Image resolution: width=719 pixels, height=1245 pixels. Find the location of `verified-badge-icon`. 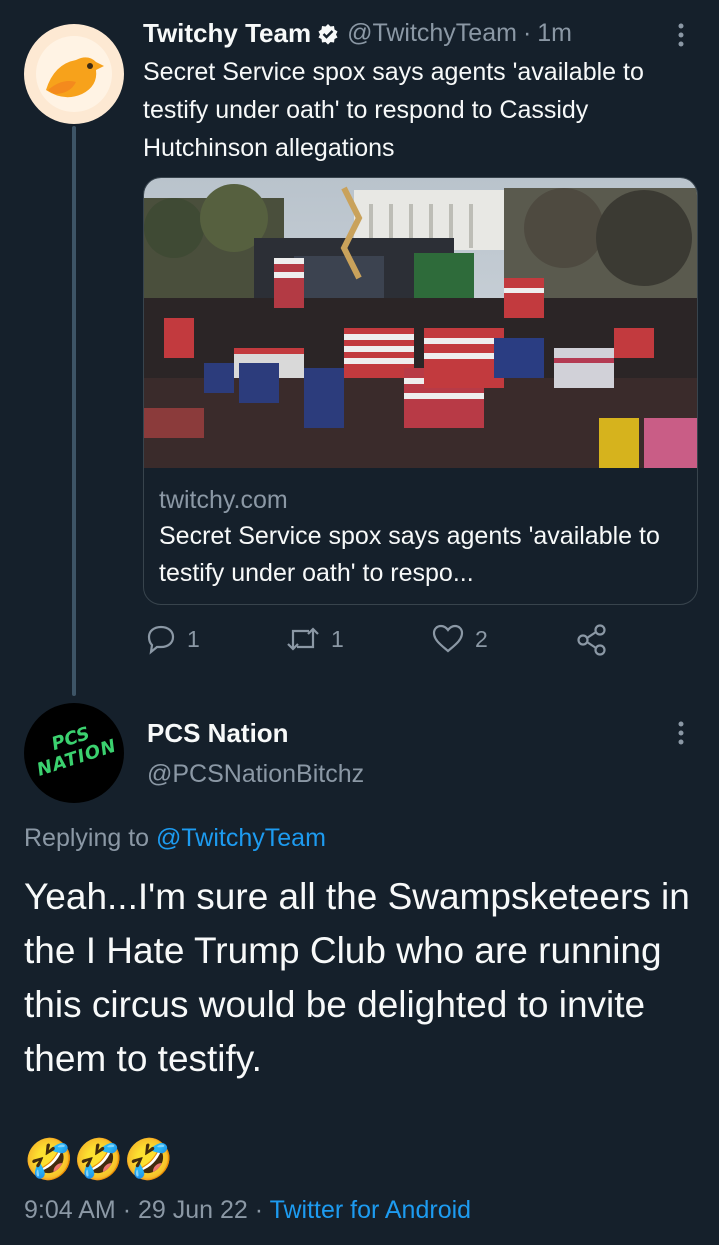

verified-badge-icon is located at coordinates (328, 34).